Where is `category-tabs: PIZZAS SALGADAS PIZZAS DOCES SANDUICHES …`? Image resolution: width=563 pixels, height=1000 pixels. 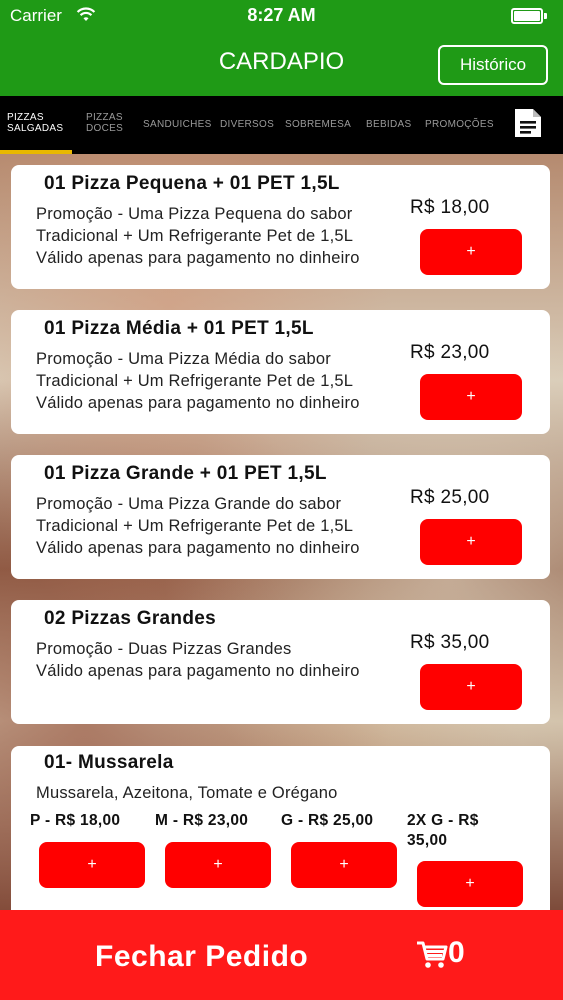
category-tabs: PIZZAS SALGADAS PIZZAS DOCES SANDUICHES … is located at coordinates (281, 125).